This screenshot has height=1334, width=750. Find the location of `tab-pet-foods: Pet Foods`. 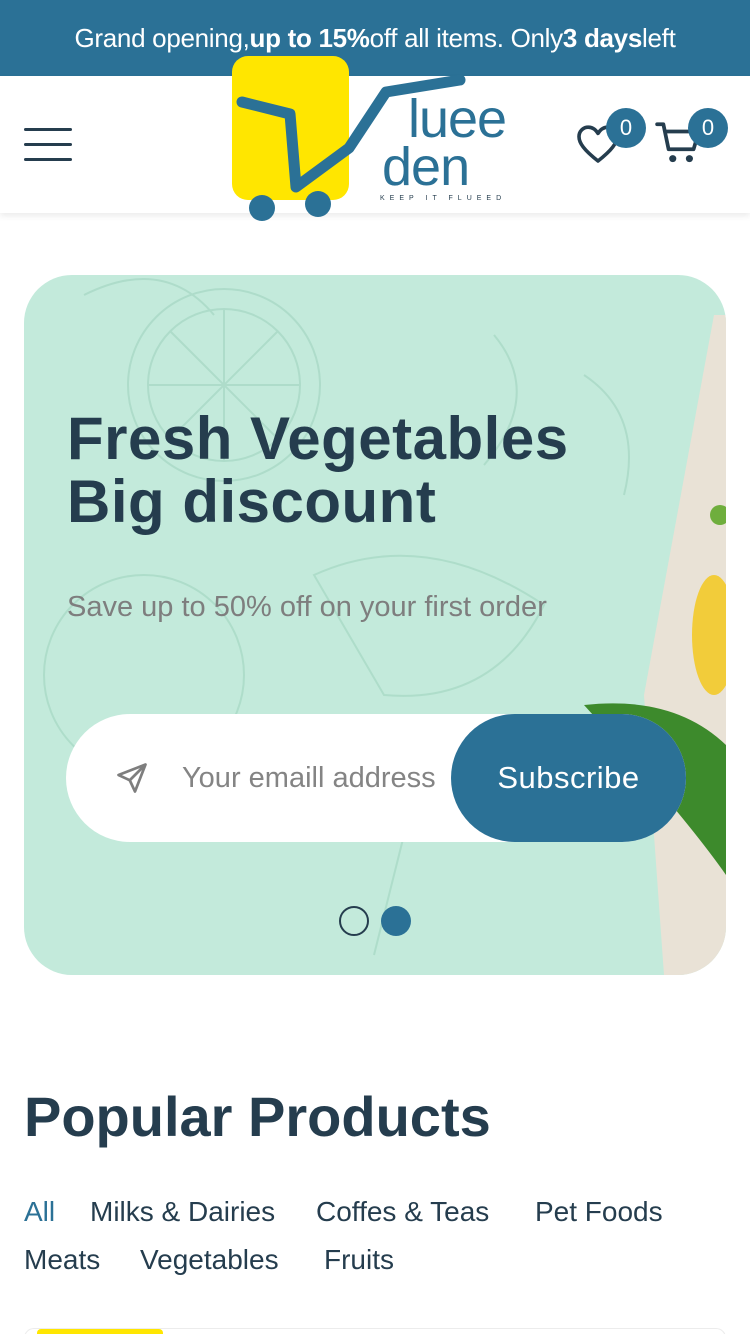

tab-pet-foods: Pet Foods is located at coordinates (599, 1212).